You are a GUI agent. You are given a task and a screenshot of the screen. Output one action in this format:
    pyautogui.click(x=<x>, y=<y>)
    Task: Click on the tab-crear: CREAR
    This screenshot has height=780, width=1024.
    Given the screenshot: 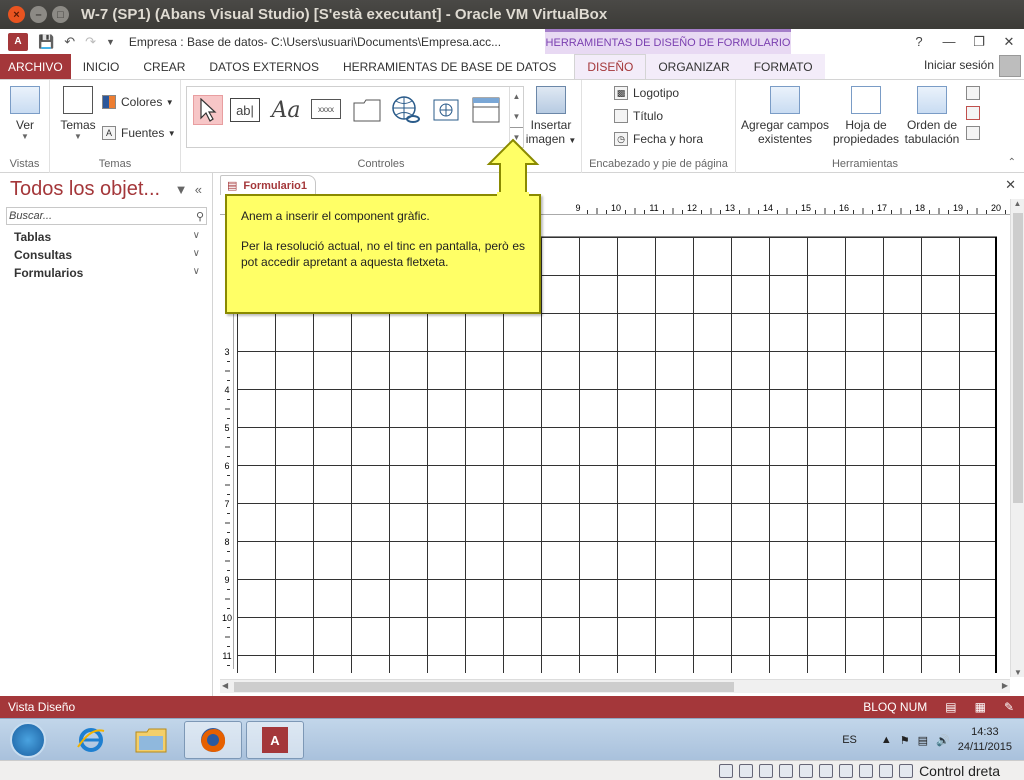 What is the action you would take?
    pyautogui.click(x=164, y=66)
    